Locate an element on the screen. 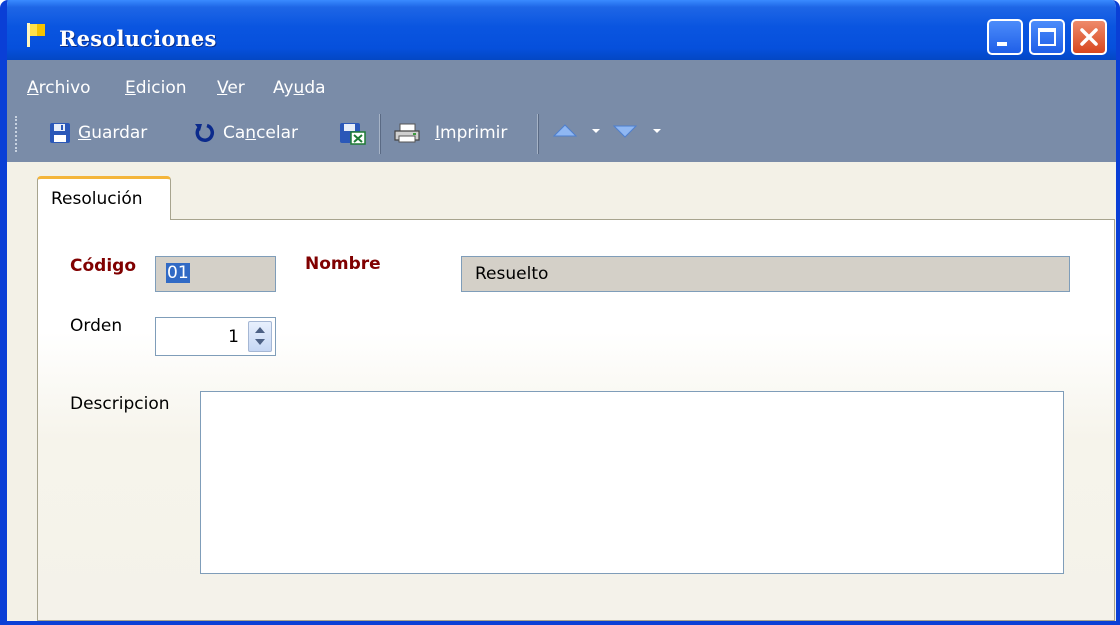  flag-icon is located at coordinates (36, 35).